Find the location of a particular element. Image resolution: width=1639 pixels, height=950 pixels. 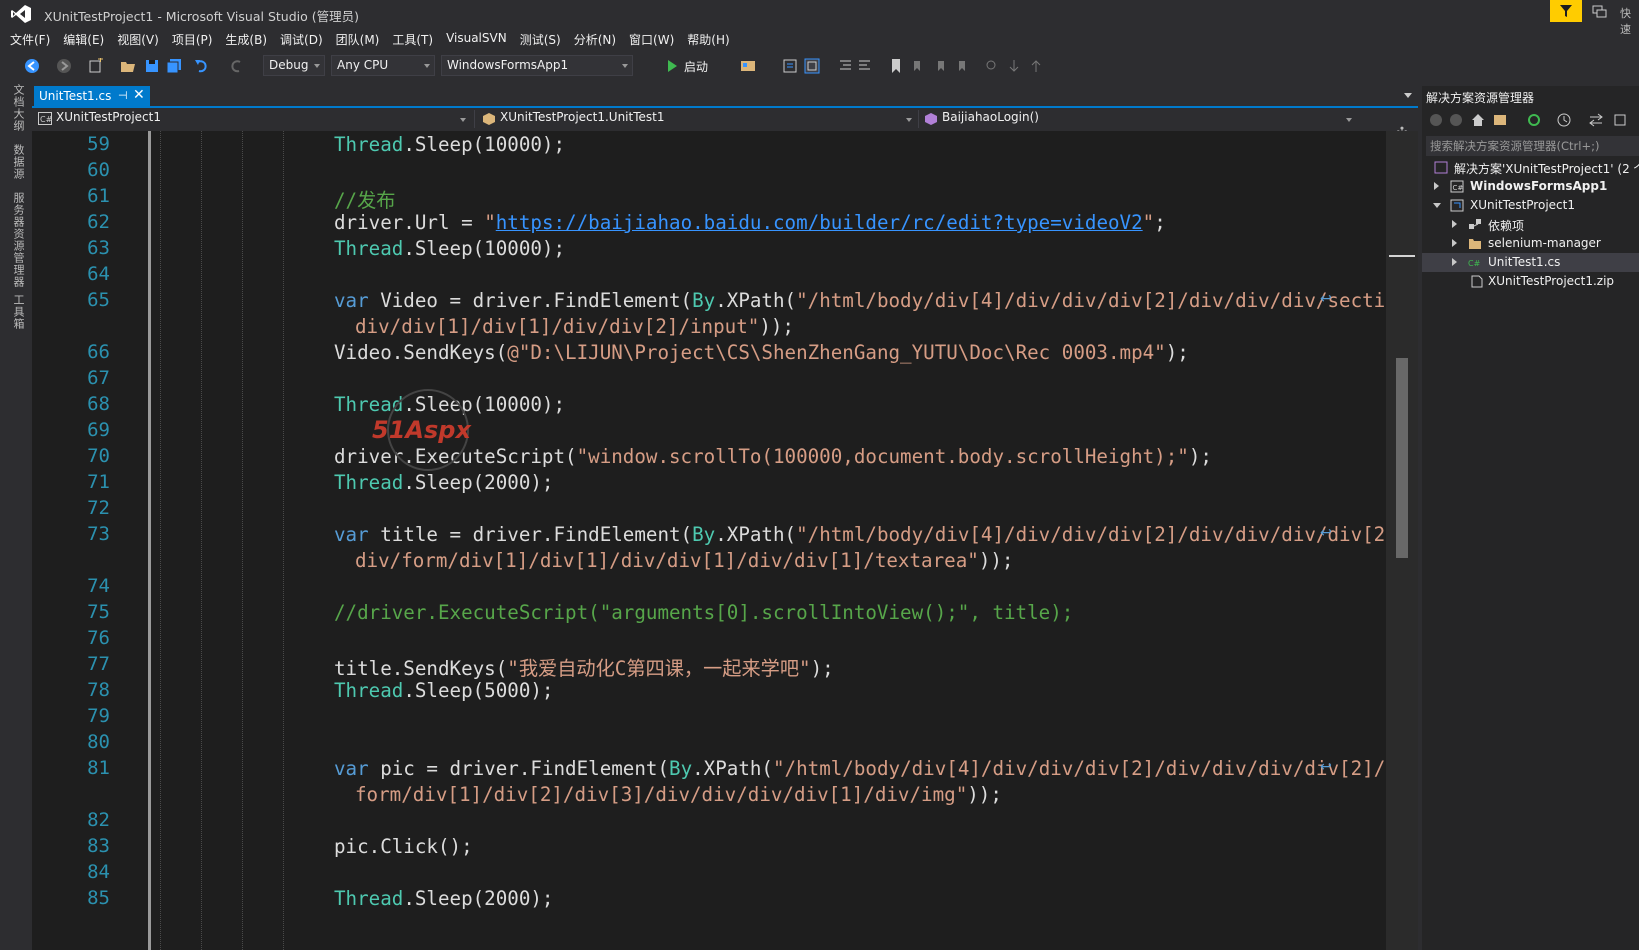

solution-explorer-title: 解决方案资源管理器 is located at coordinates (1480, 98).